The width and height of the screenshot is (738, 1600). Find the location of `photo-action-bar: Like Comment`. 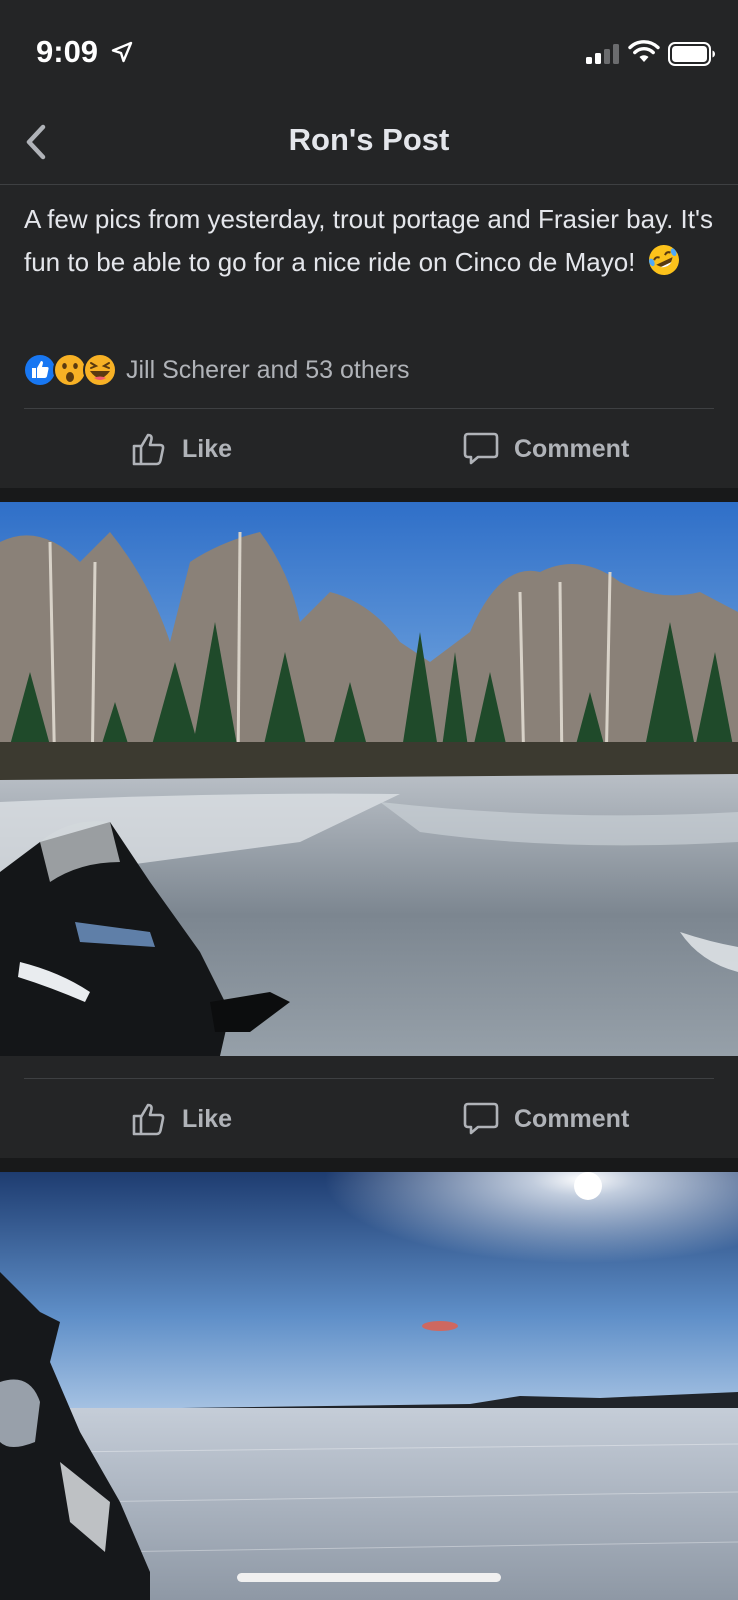

photo-action-bar: Like Comment is located at coordinates (369, 1119).